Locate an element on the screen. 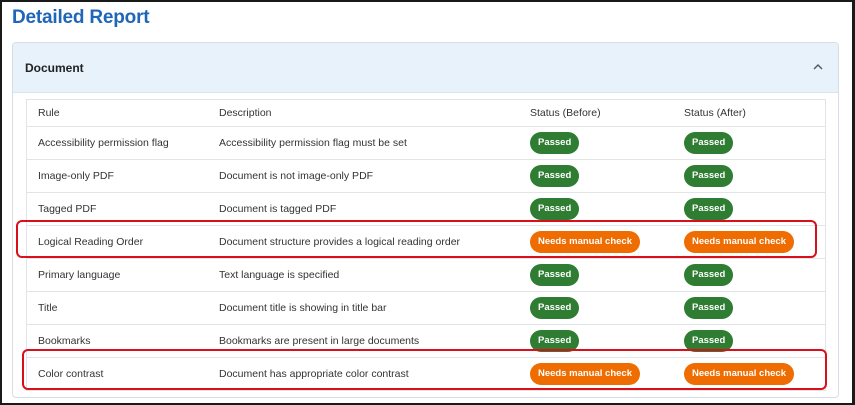 The image size is (855, 405). description-cell: Document is not image-only PDF is located at coordinates (296, 176).